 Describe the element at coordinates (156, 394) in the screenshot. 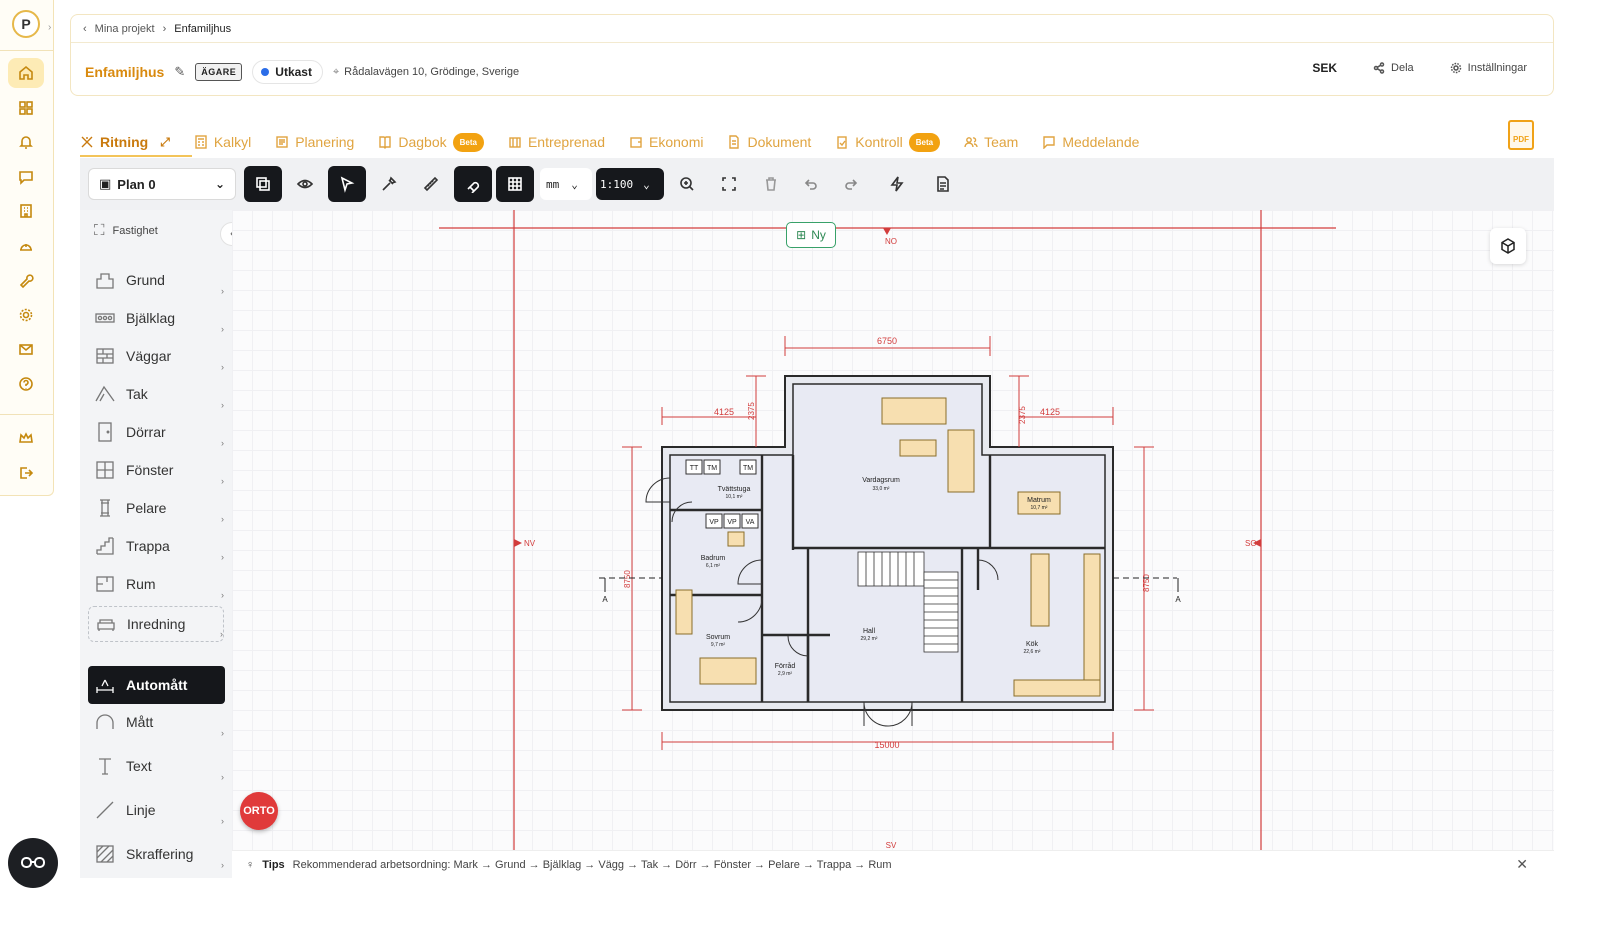

I see `tool-tak: Tak ›` at that location.